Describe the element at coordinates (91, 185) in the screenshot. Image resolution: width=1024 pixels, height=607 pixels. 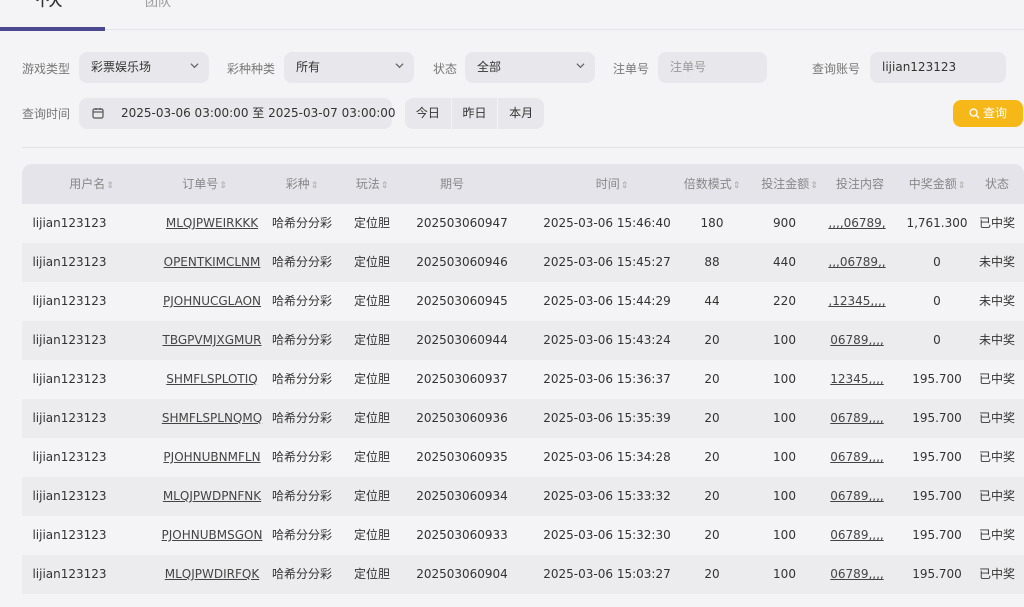
I see `header-username: 用户名⇕` at that location.